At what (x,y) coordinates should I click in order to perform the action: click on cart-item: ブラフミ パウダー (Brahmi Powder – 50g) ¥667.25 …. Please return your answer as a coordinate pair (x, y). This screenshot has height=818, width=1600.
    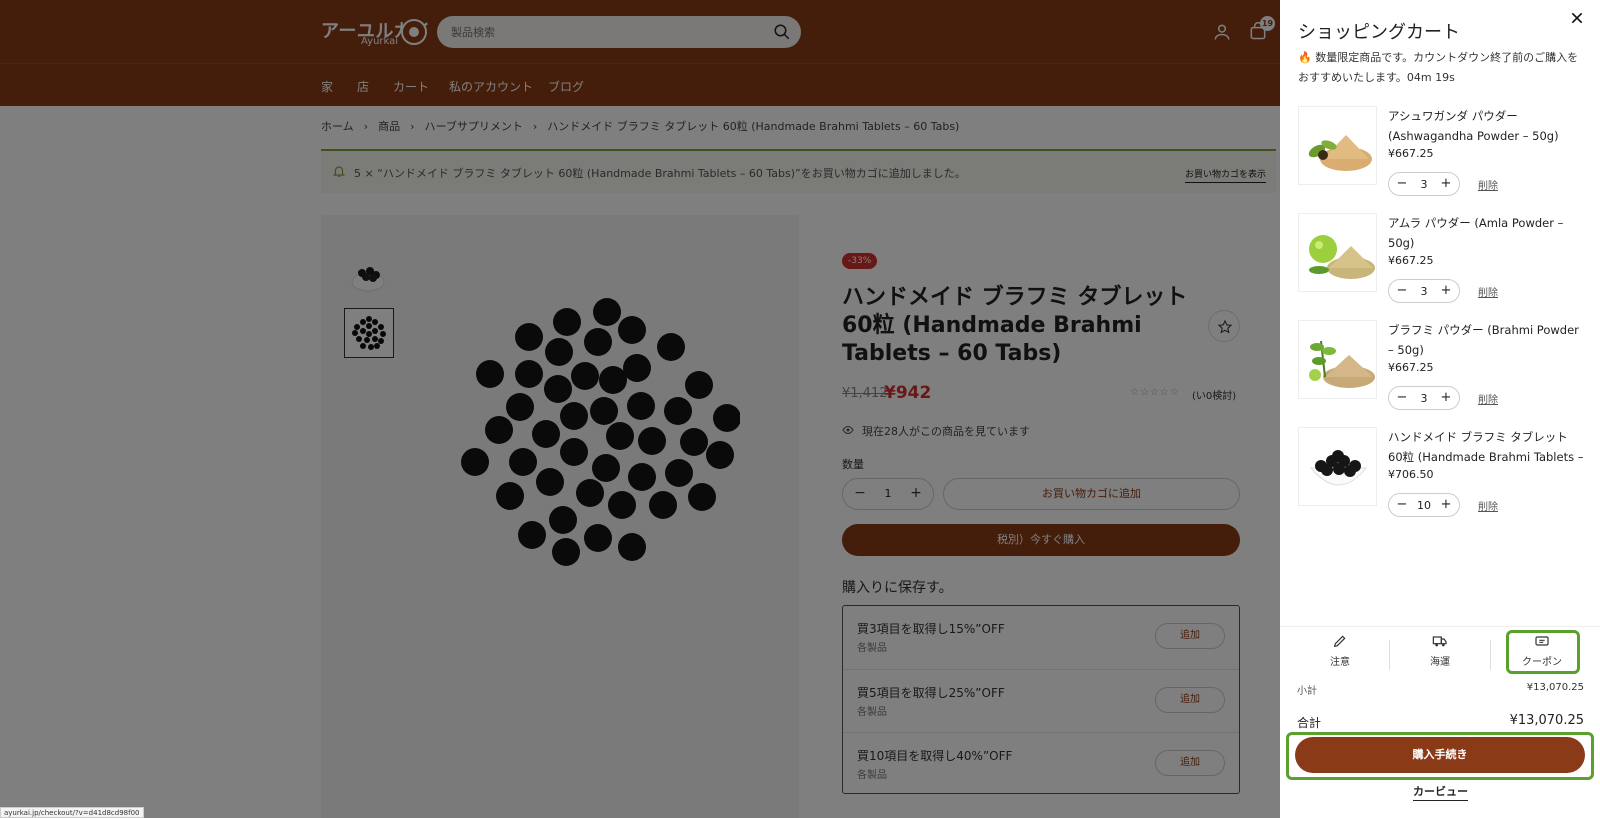
    Looking at the image, I should click on (1443, 370).